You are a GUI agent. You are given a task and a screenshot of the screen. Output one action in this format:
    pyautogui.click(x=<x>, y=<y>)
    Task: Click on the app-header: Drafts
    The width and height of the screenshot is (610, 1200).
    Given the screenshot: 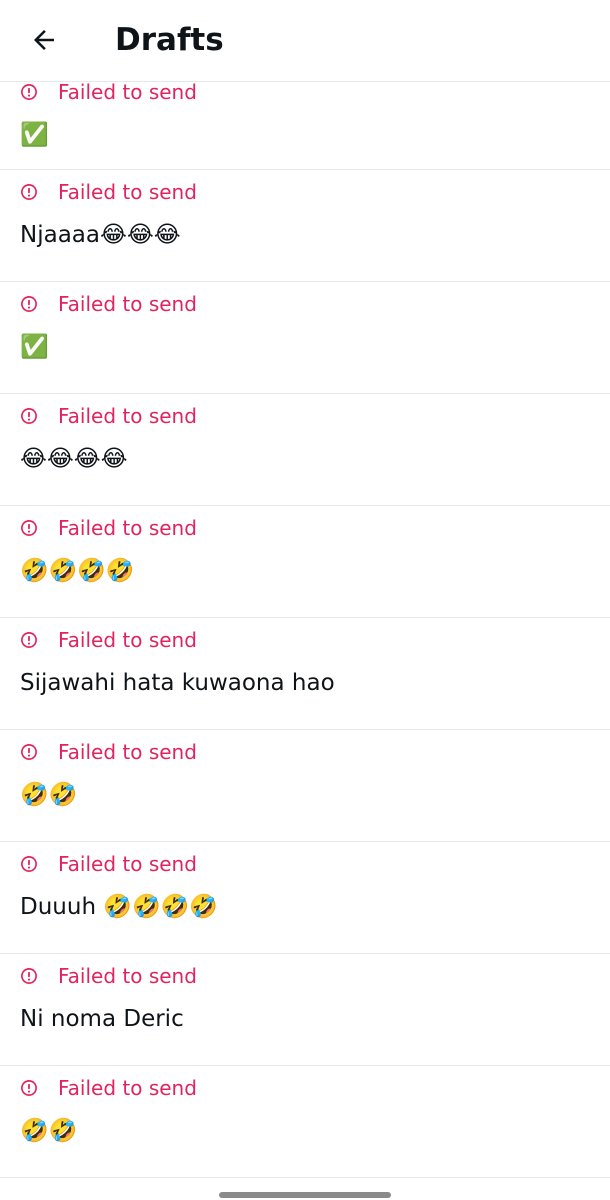 What is the action you would take?
    pyautogui.click(x=305, y=41)
    